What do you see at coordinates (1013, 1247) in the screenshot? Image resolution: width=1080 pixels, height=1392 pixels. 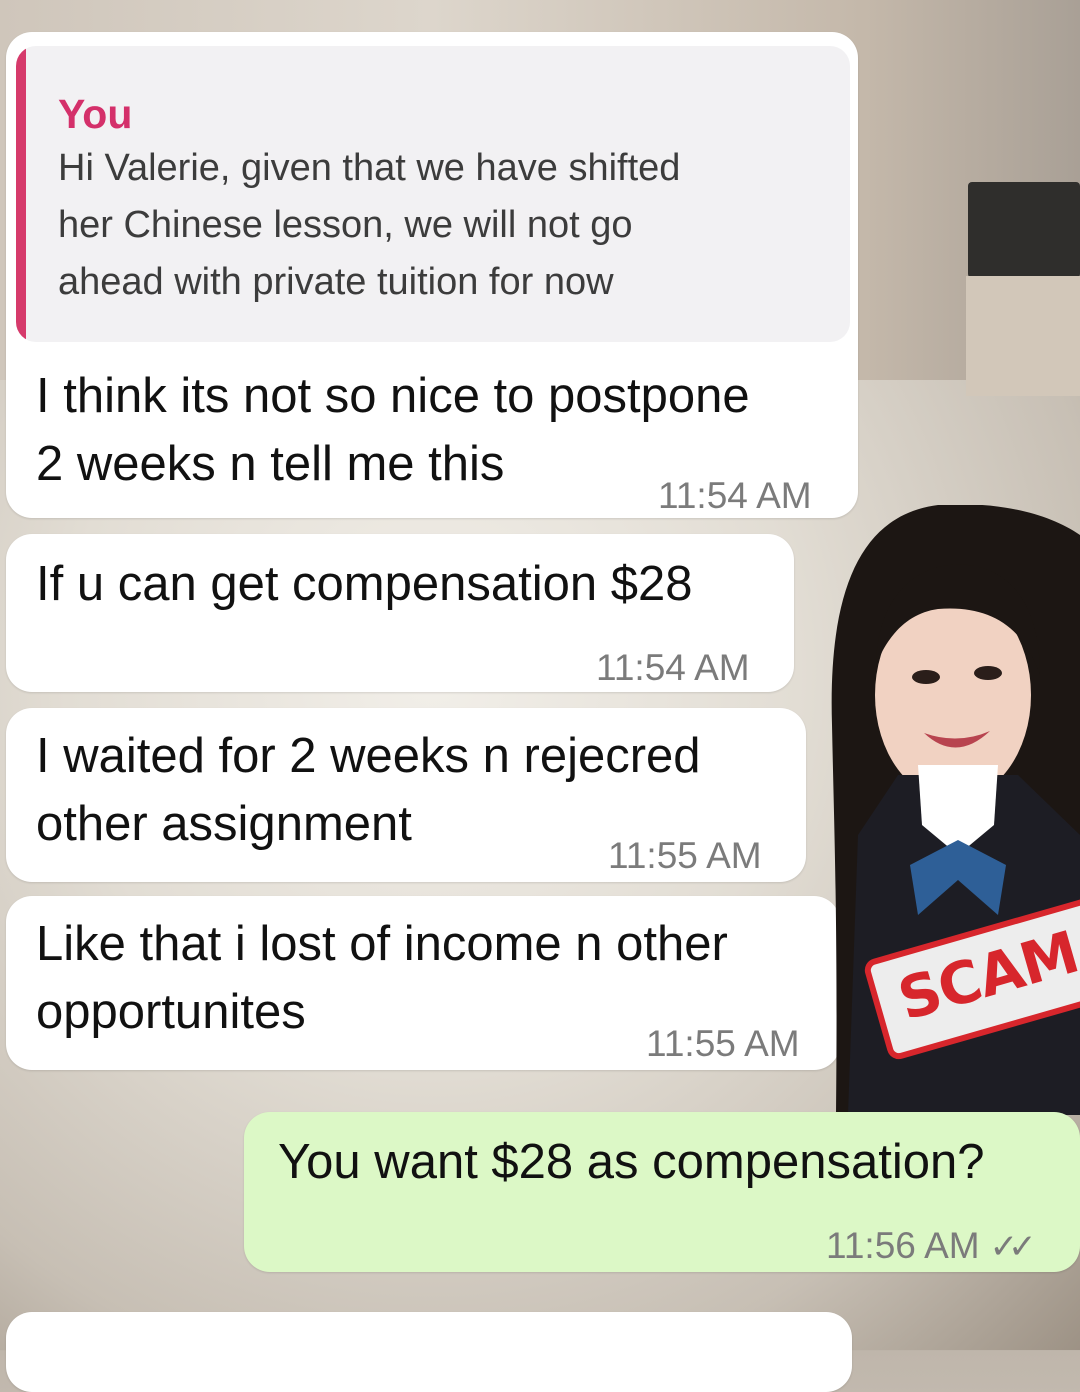 I see `double-check-icon: ✓✓` at bounding box center [1013, 1247].